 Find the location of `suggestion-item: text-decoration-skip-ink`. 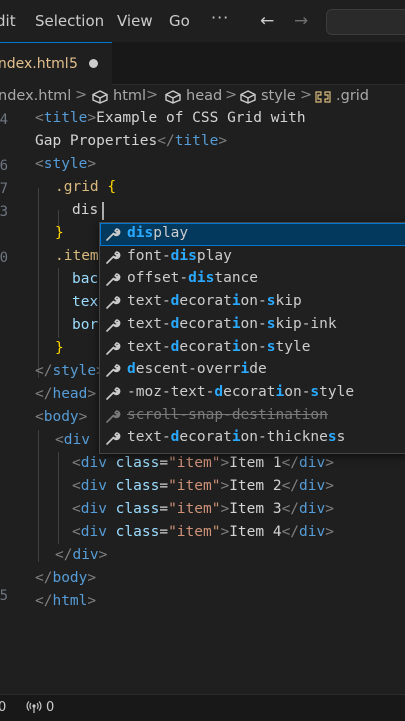

suggestion-item: text-decoration-skip-ink is located at coordinates (252, 325).